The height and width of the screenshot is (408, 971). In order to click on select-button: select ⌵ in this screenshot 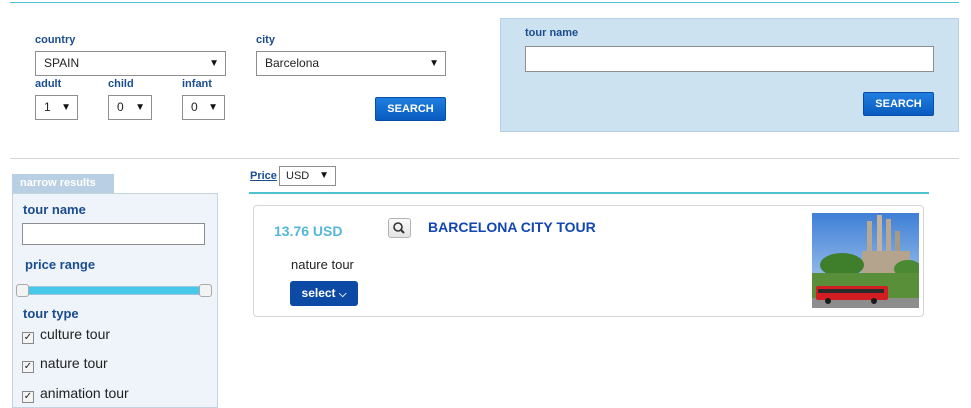, I will do `click(324, 293)`.